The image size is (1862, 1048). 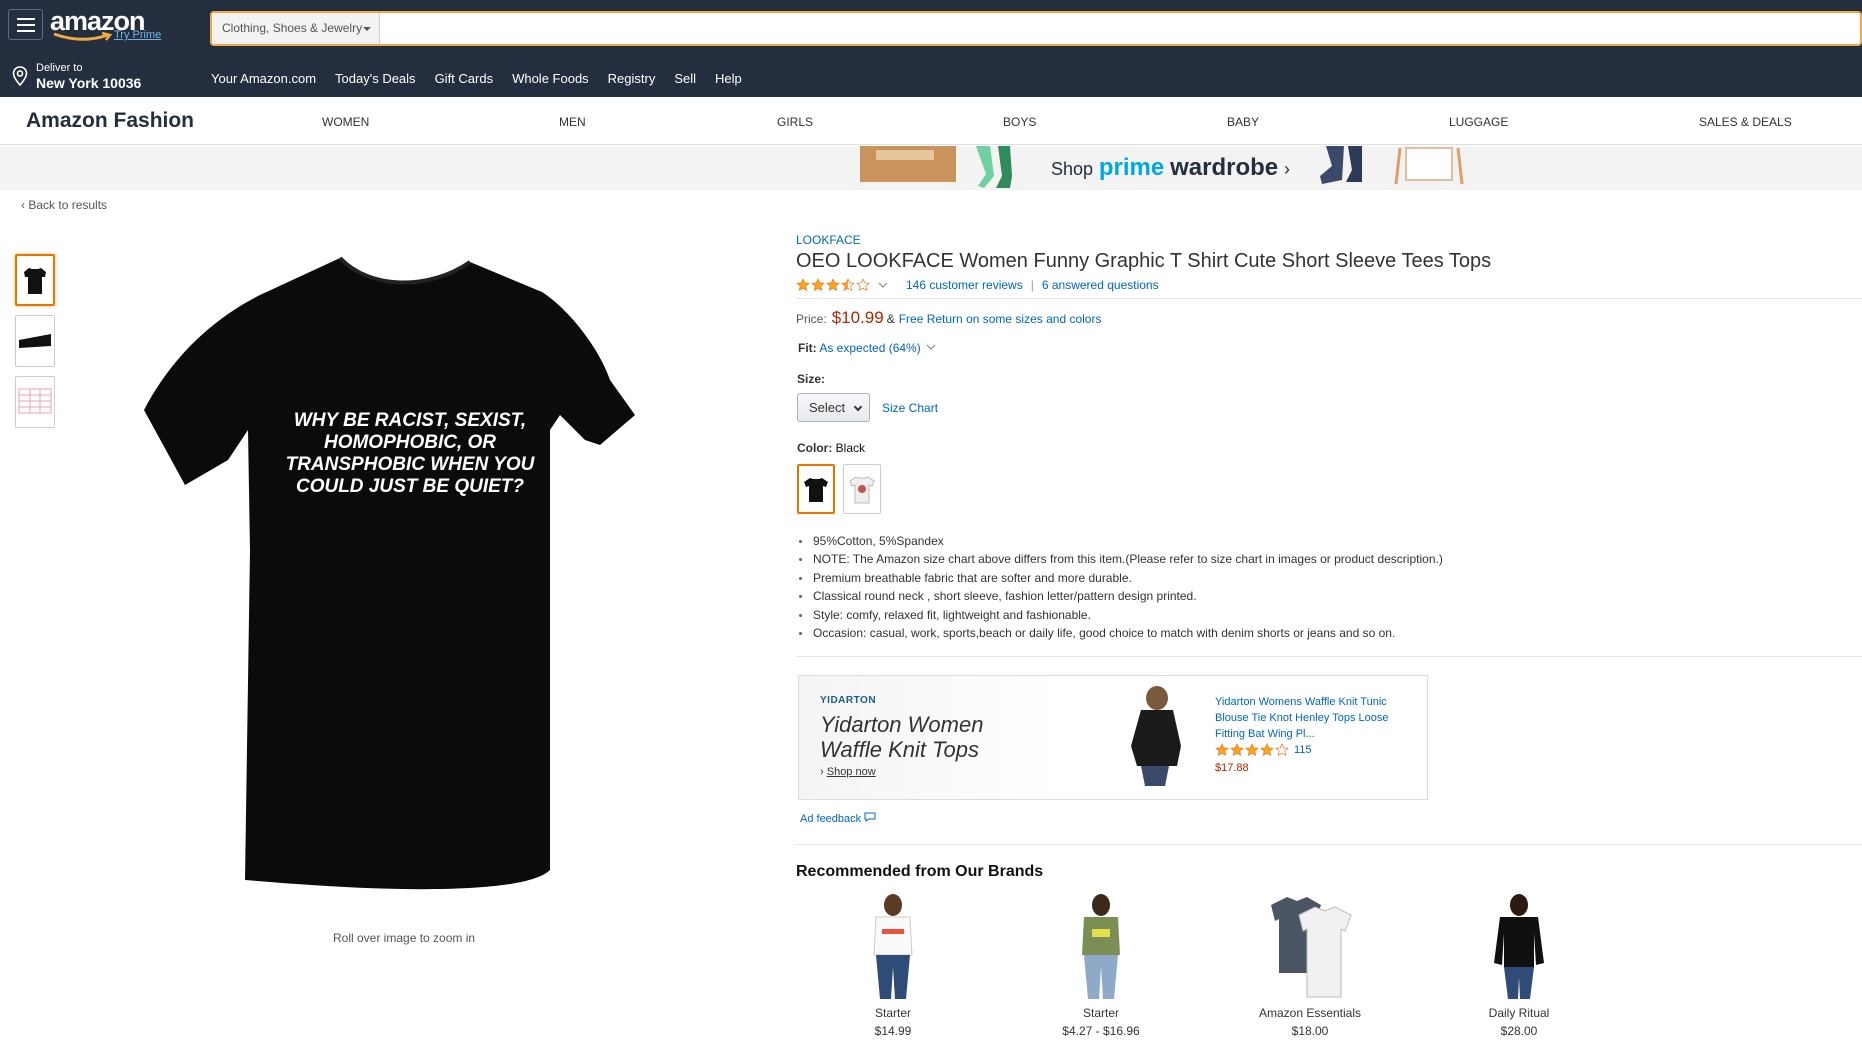 I want to click on fashion-cat-baby: BABY, so click(x=1243, y=122).